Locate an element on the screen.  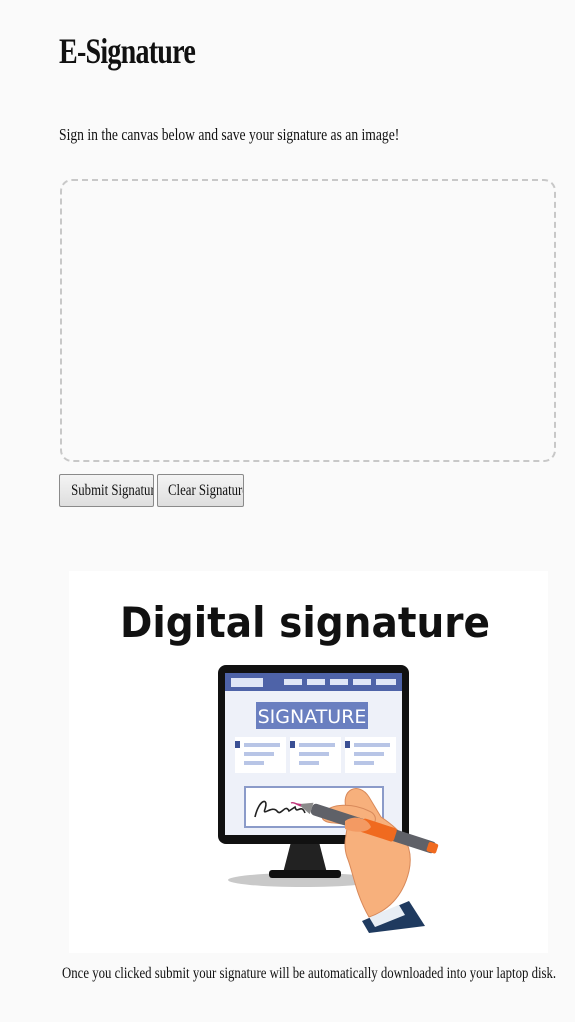
submit-signature-button: Submit Signature is located at coordinates (106, 490).